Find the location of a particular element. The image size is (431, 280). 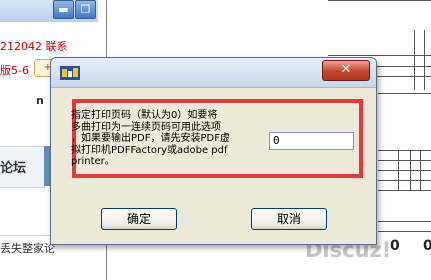

version-text: 版5-6 is located at coordinates (14, 70).